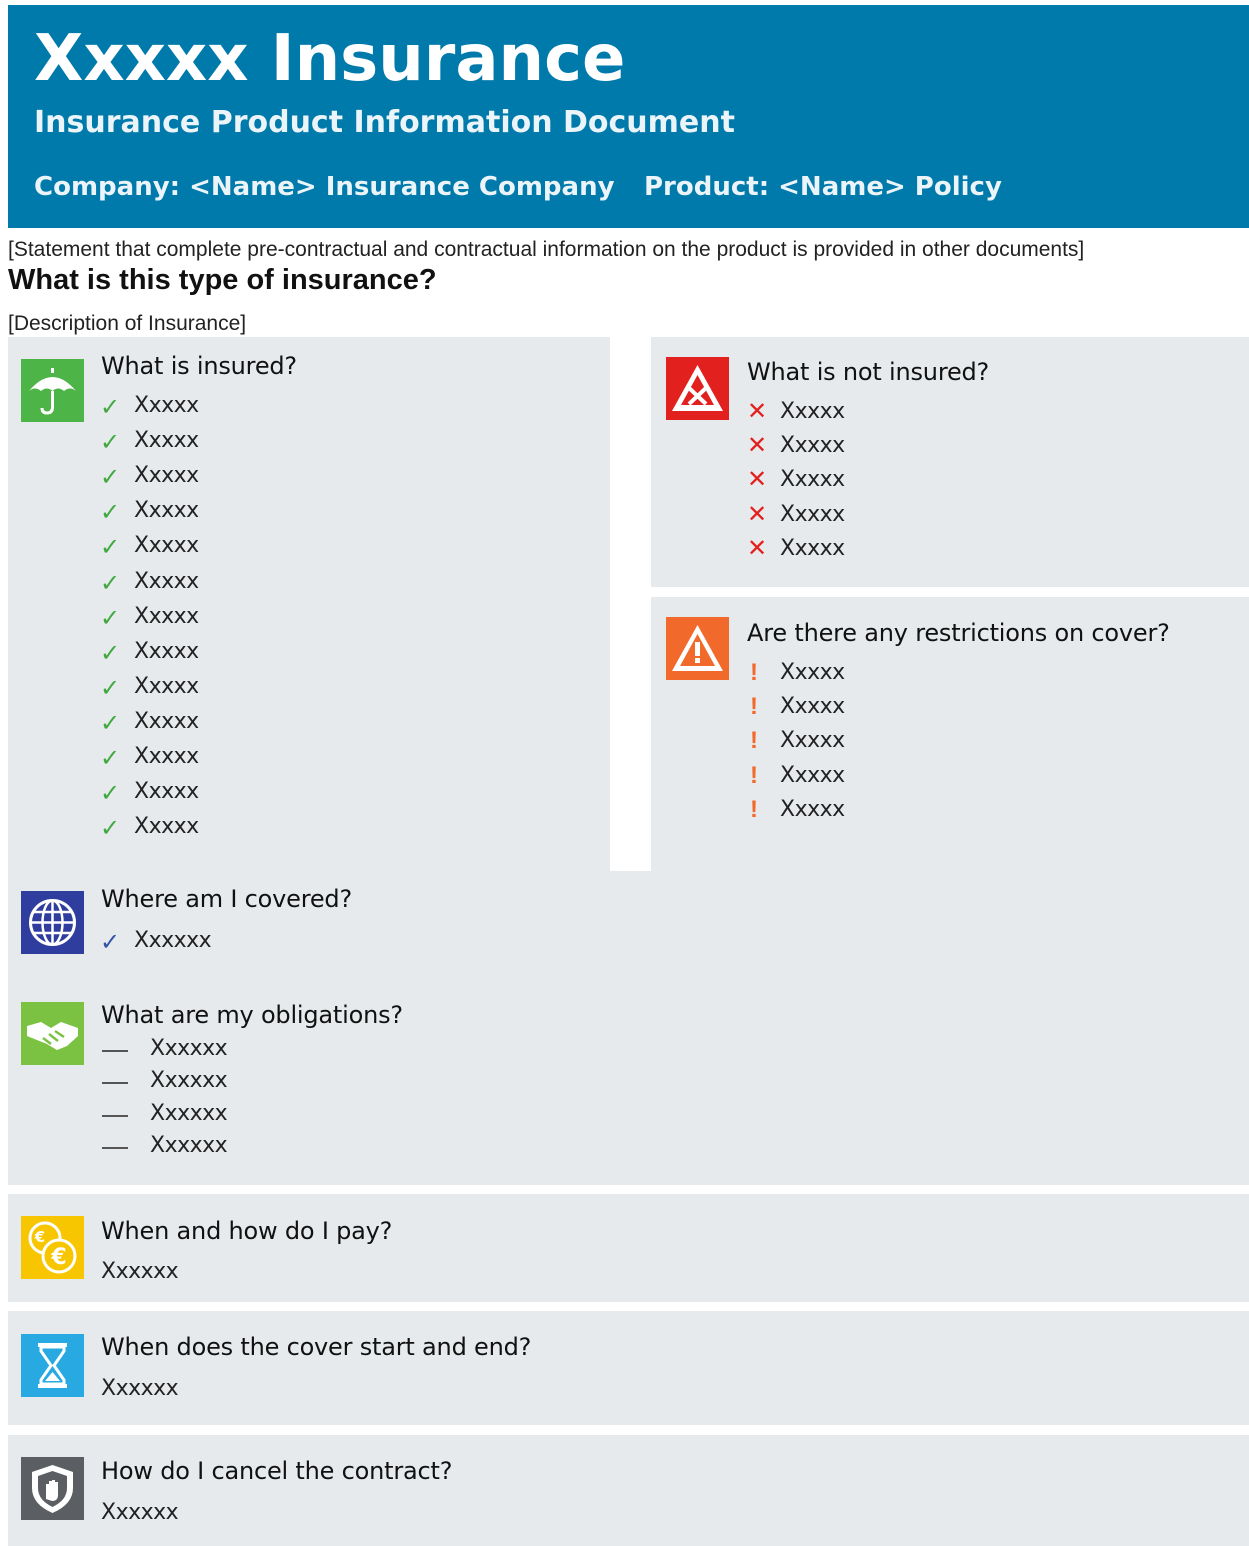 This screenshot has height=1546, width=1249. I want to click on hourglass-icon, so click(52, 1365).